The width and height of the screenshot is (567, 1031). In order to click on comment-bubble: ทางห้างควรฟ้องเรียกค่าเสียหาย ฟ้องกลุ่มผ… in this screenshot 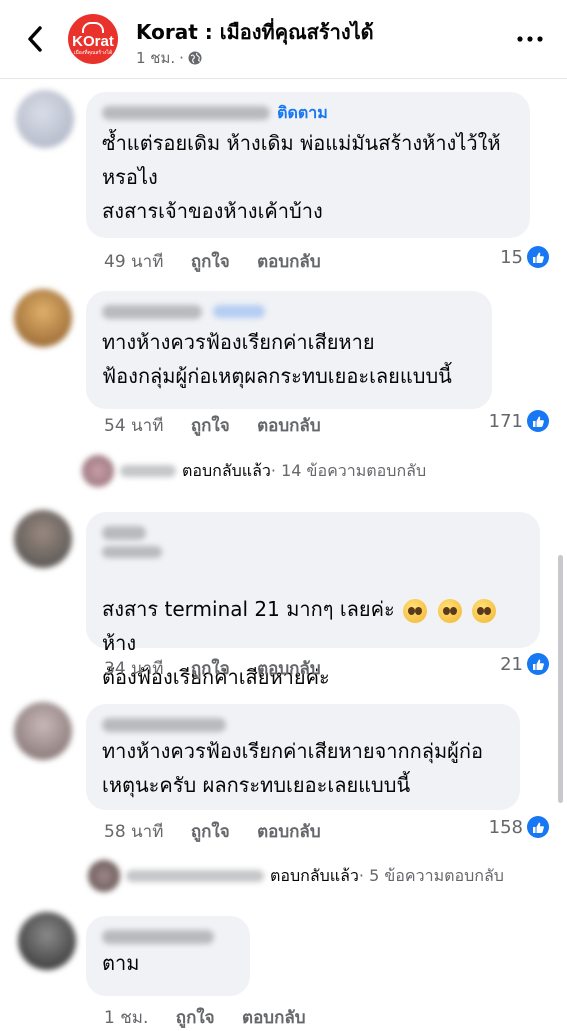, I will do `click(289, 350)`.